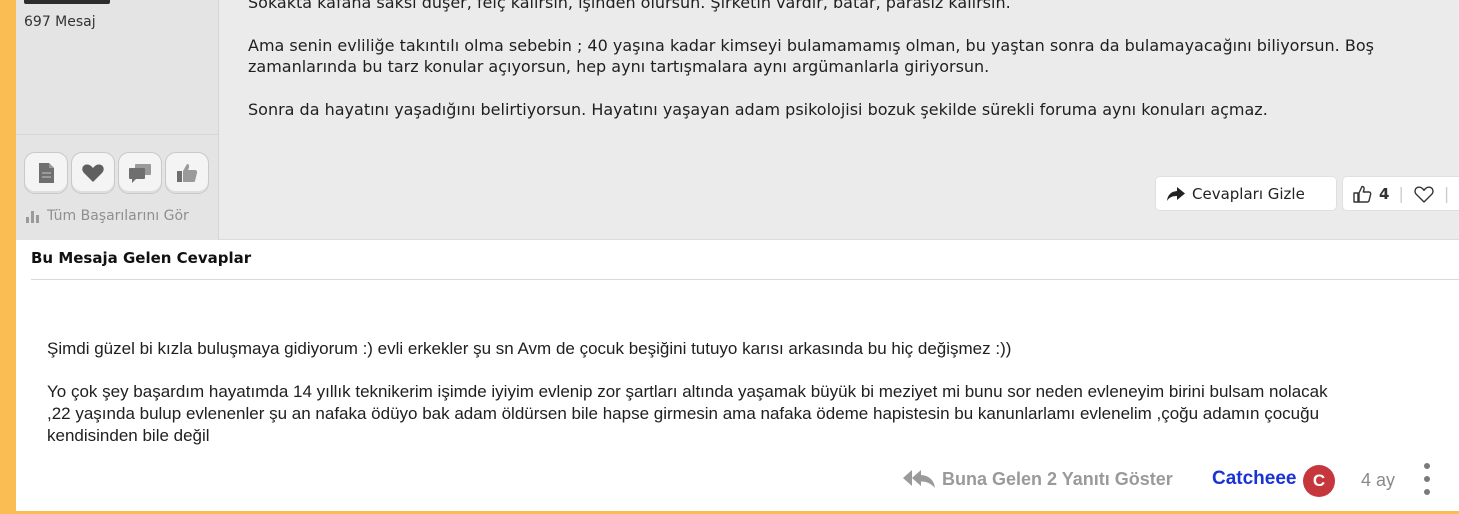 The image size is (1459, 514). I want to click on heart-badge-icon, so click(93, 173).